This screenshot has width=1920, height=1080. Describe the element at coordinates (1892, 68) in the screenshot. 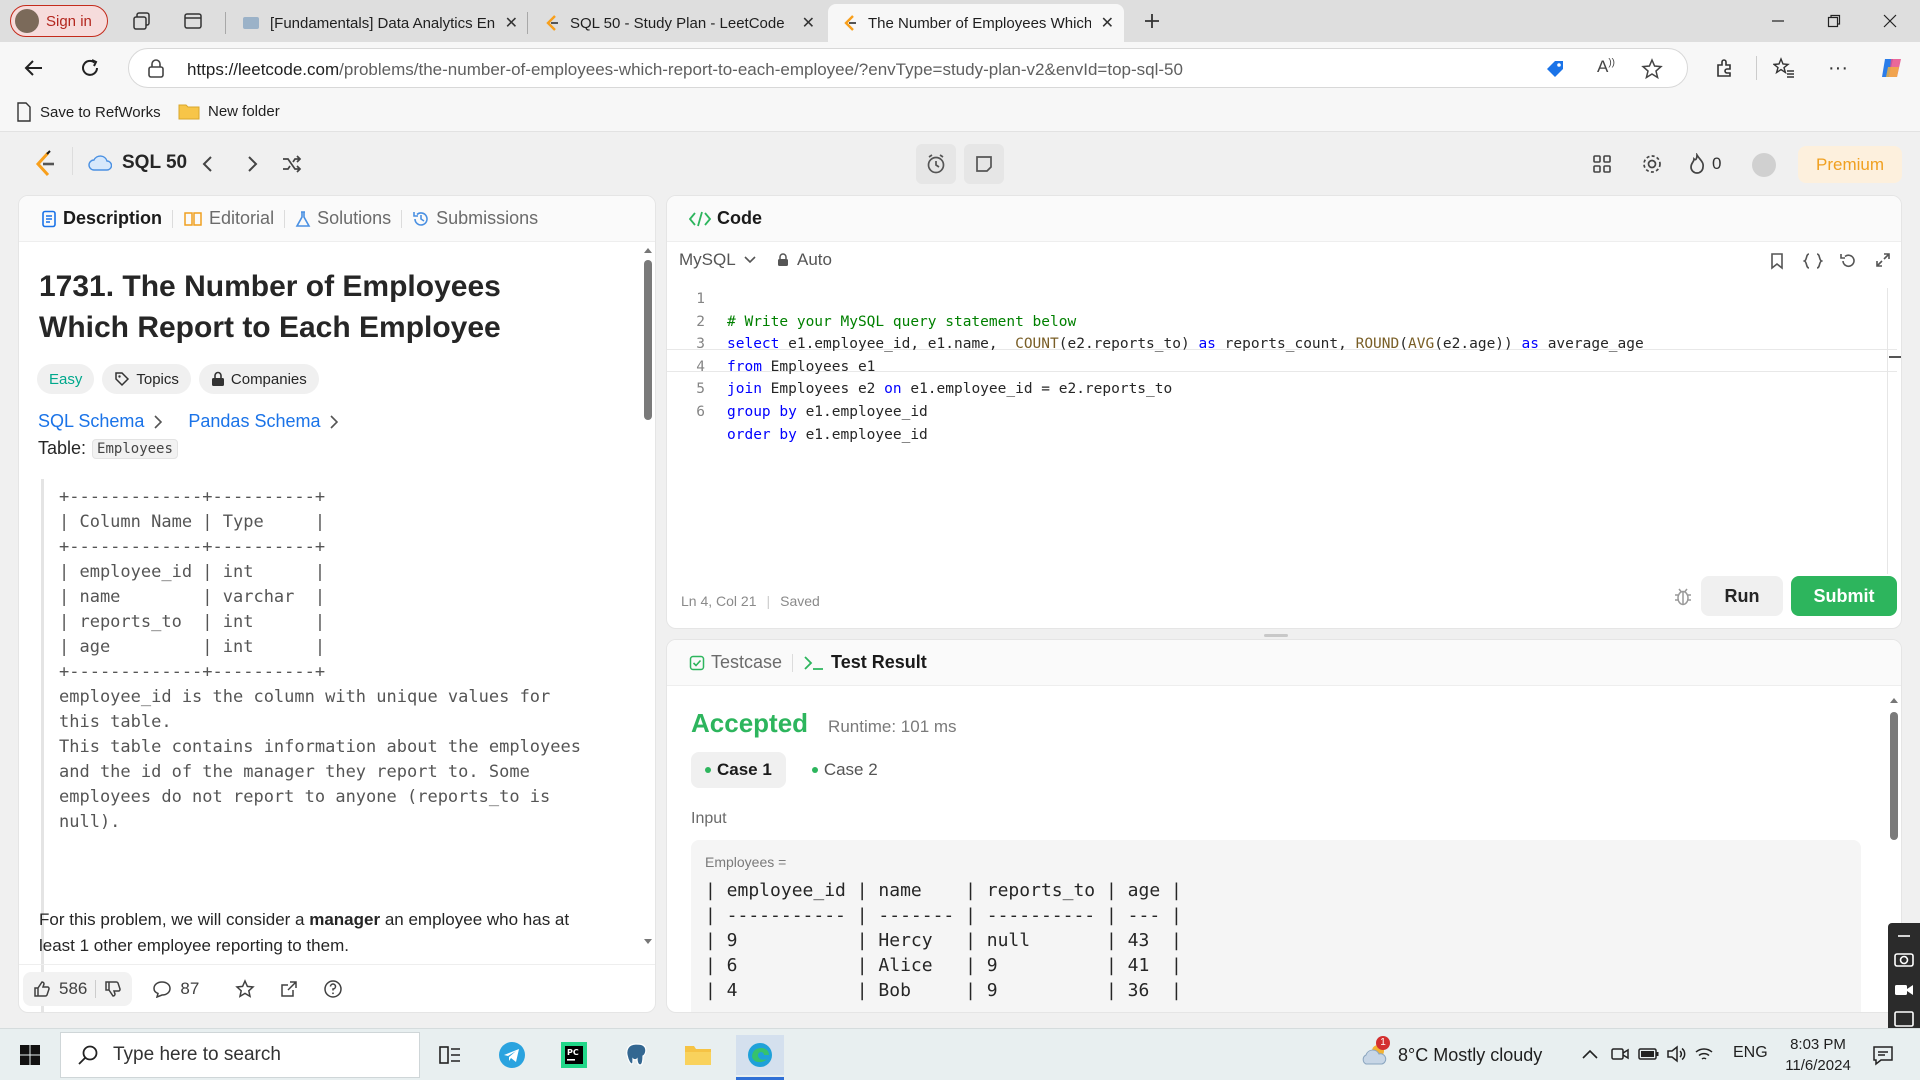

I see `copilot-icon` at that location.